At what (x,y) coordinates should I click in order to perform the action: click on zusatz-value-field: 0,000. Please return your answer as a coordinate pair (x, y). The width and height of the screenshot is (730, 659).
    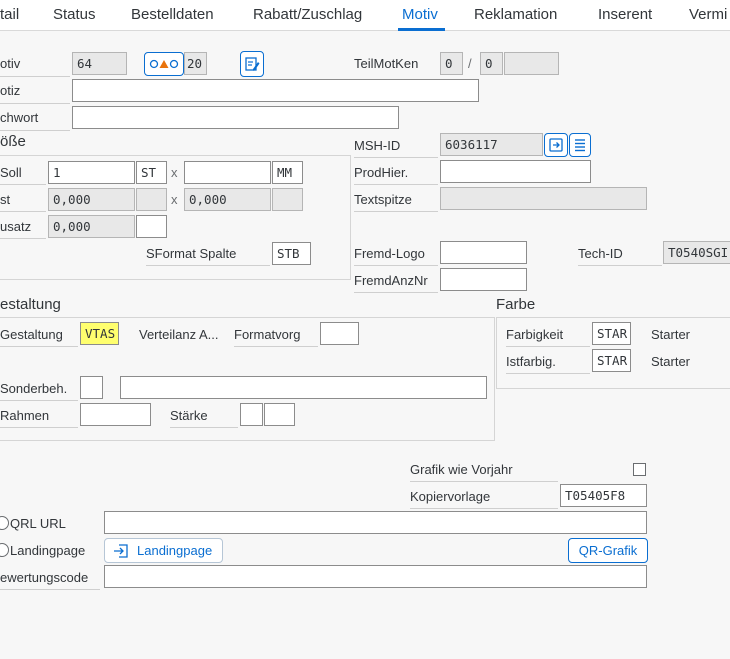
    Looking at the image, I should click on (91, 226).